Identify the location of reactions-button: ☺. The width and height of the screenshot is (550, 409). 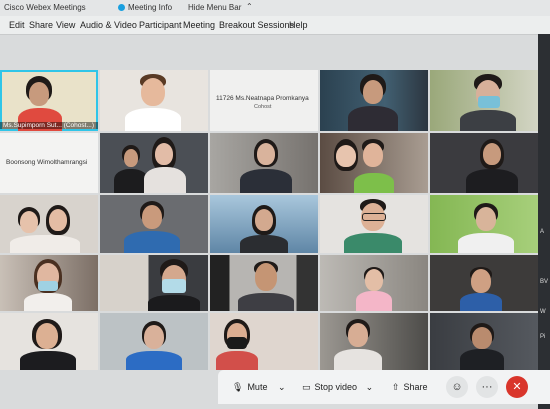
(457, 387).